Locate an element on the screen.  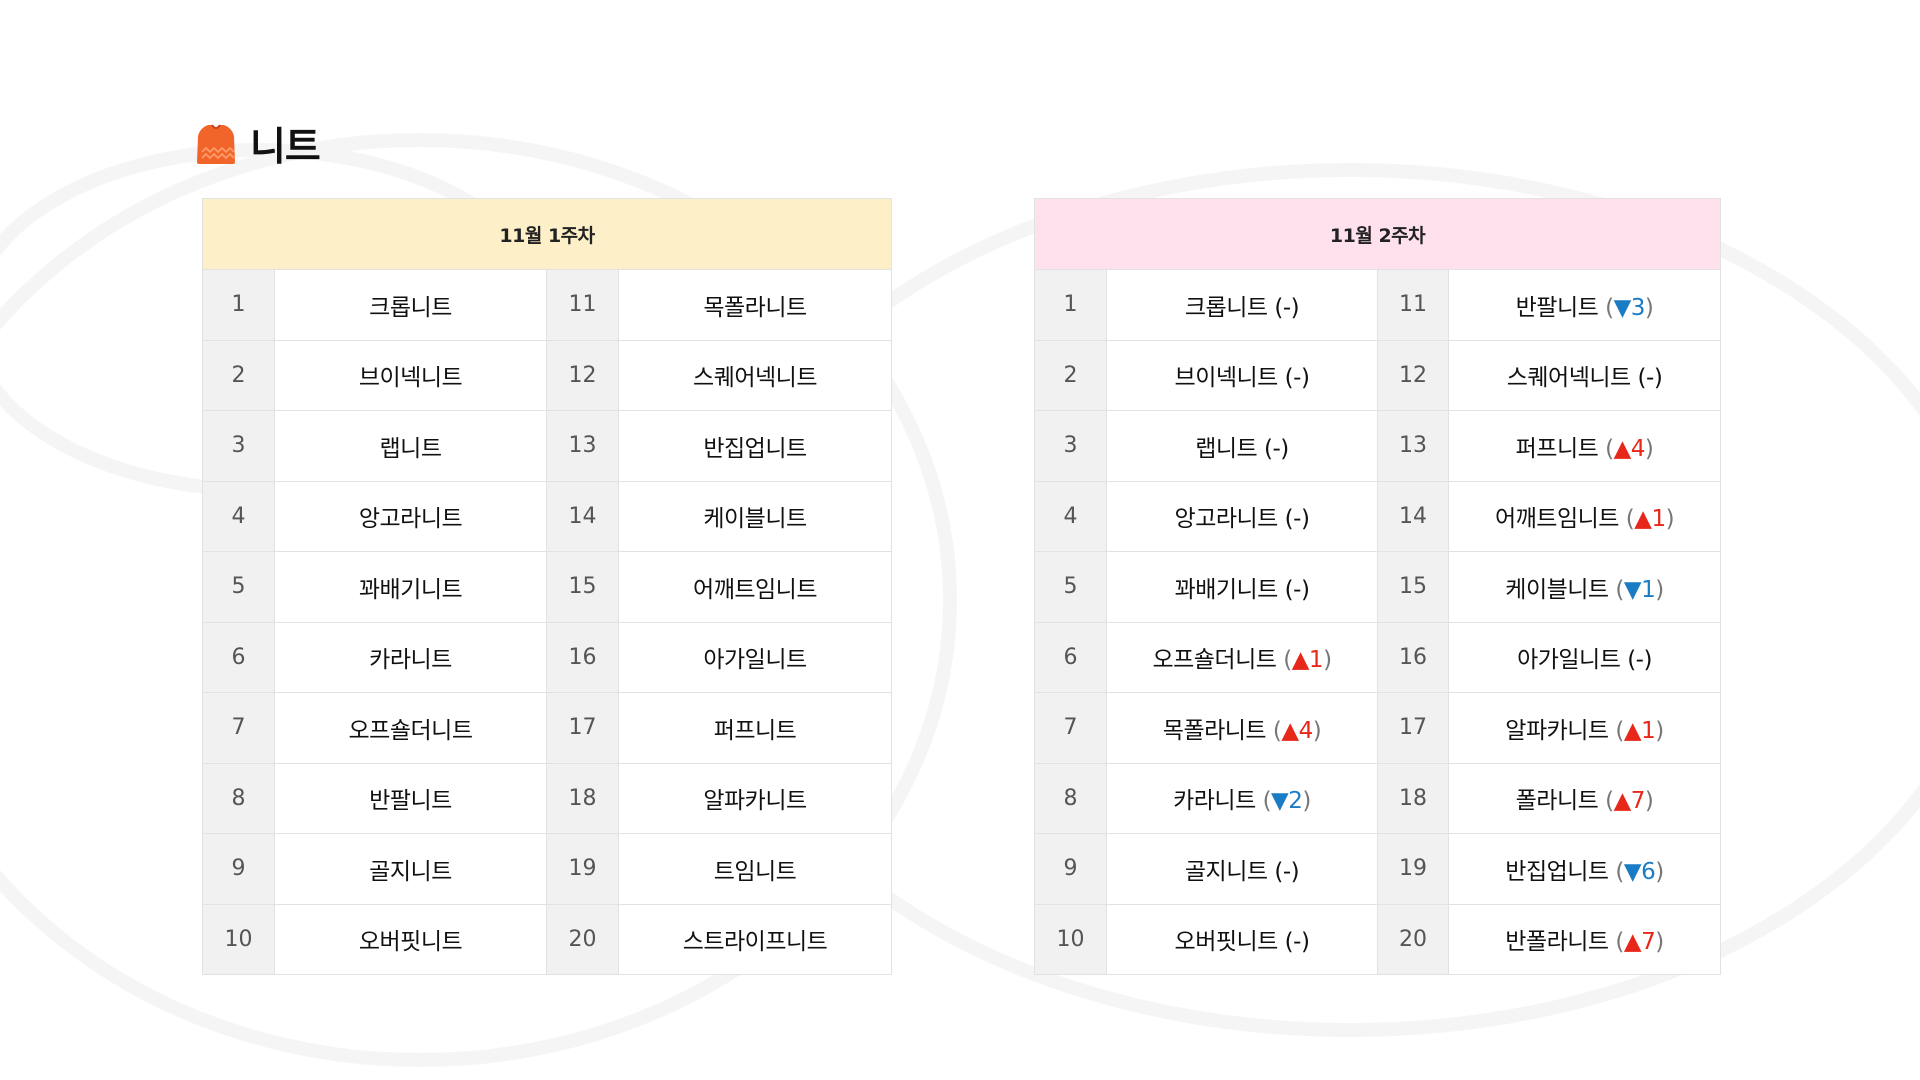
item-cell: 스트라이프니트 is located at coordinates (755, 939).